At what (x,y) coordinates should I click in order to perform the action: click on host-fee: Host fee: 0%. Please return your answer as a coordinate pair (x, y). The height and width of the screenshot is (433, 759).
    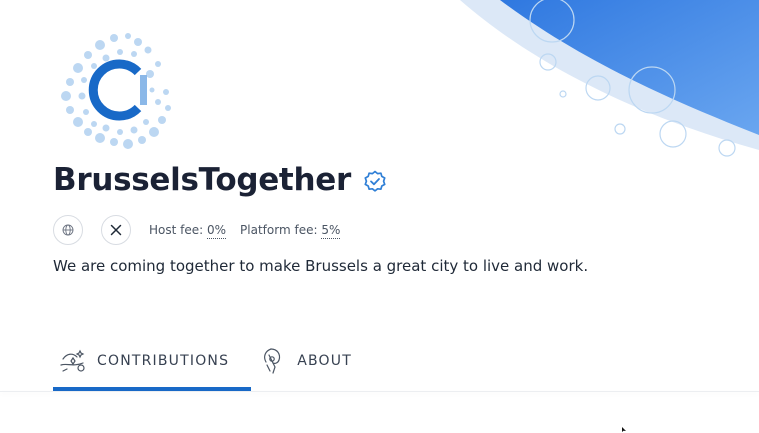
    Looking at the image, I should click on (188, 231).